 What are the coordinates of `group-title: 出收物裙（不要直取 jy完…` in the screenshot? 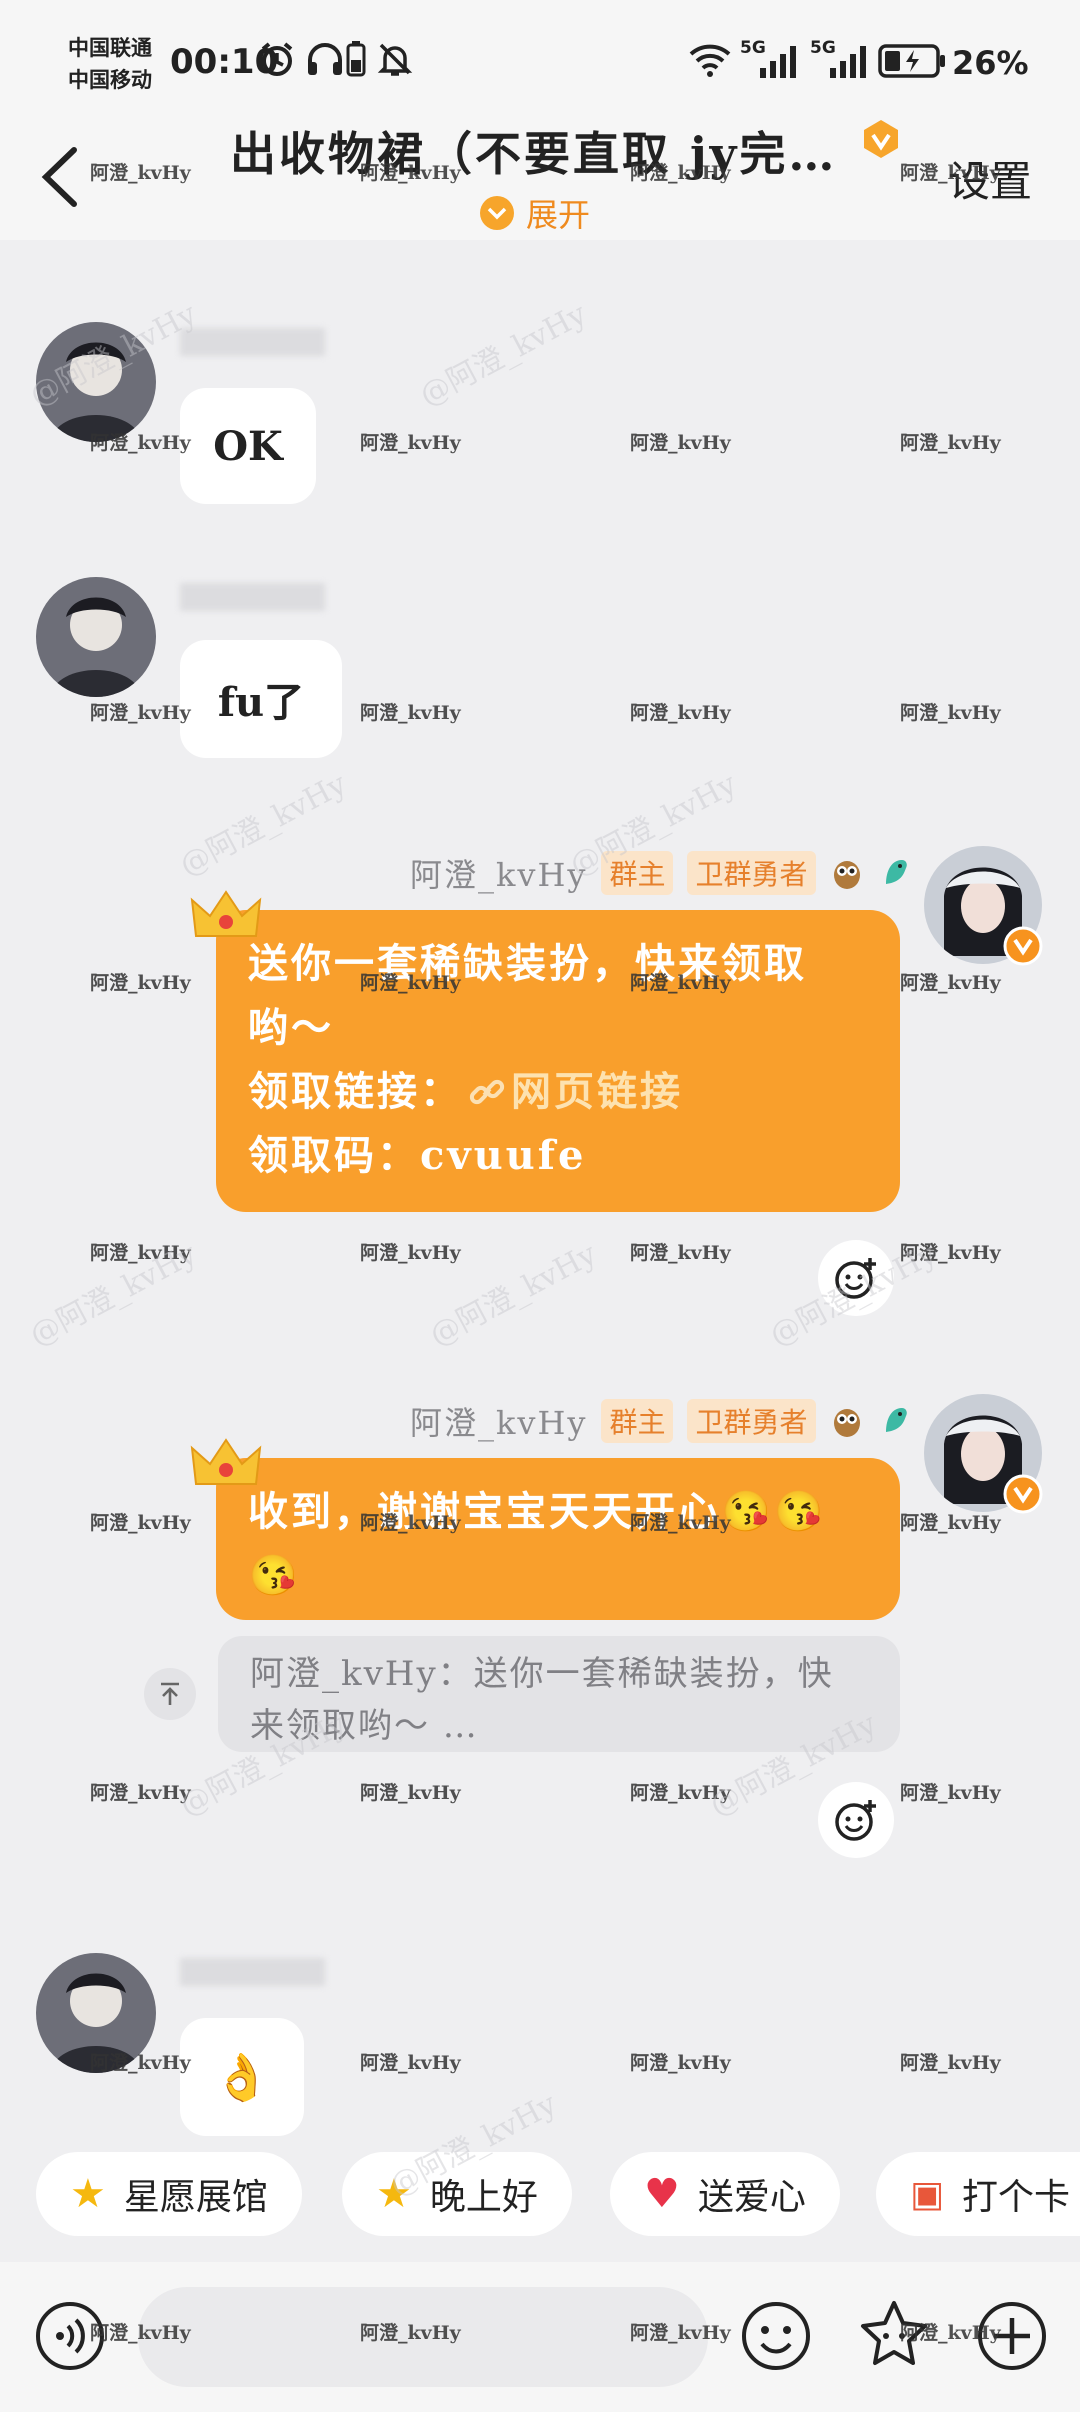 It's located at (533, 151).